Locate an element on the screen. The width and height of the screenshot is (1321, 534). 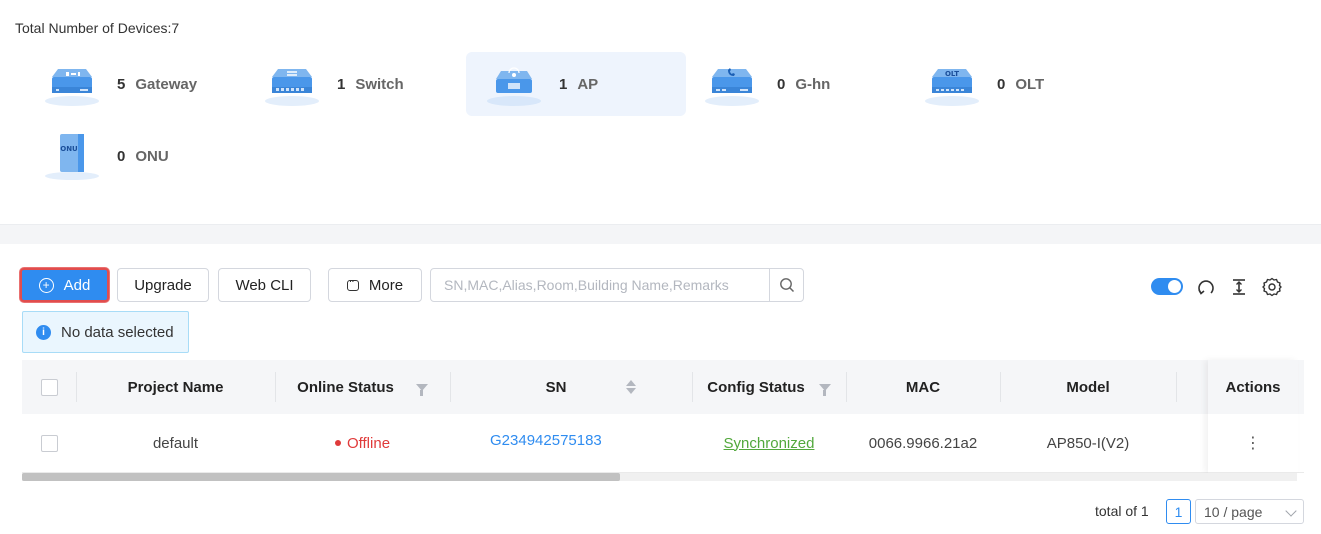
cell-model: AP850-I(V2) is located at coordinates (1088, 443).